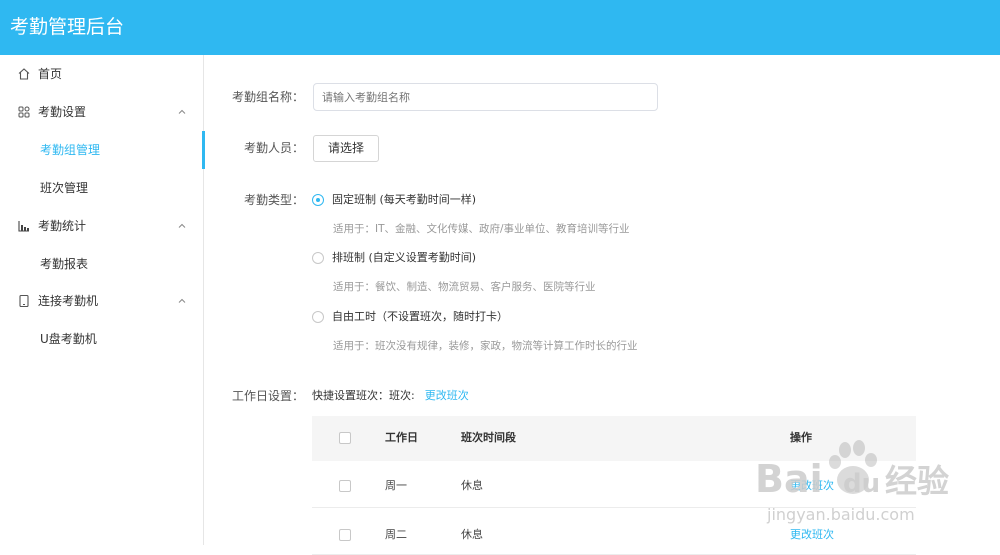 The image size is (1000, 555). I want to click on type-label: 考勤类型：, so click(273, 200).